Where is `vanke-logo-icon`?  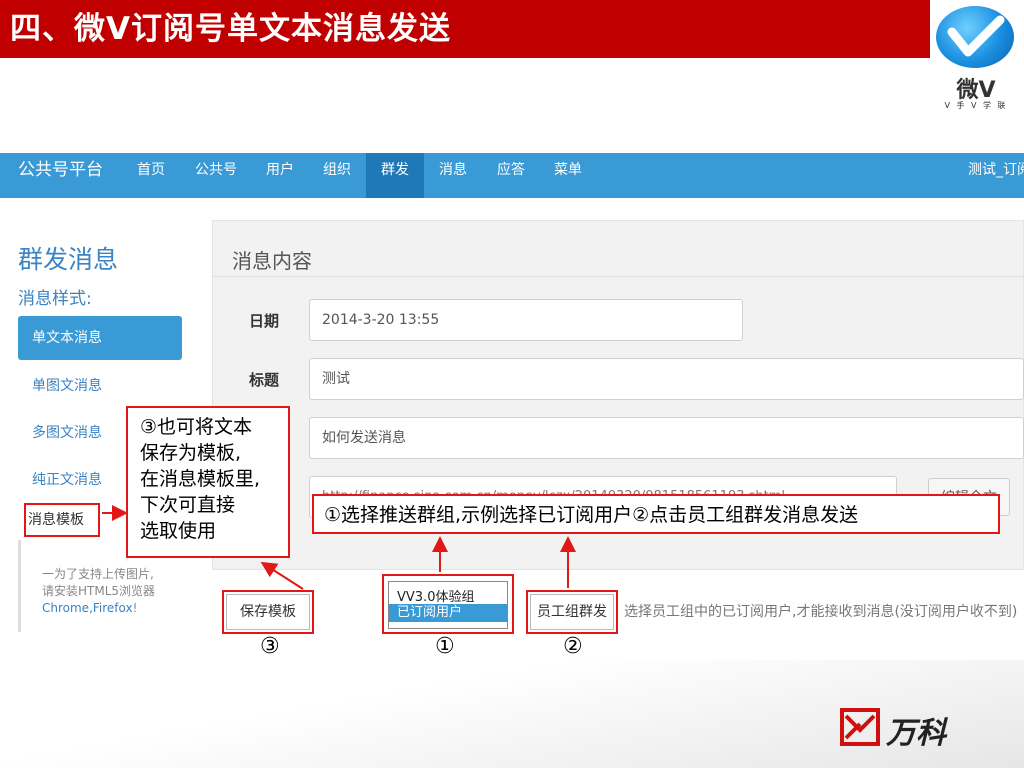 vanke-logo-icon is located at coordinates (860, 727).